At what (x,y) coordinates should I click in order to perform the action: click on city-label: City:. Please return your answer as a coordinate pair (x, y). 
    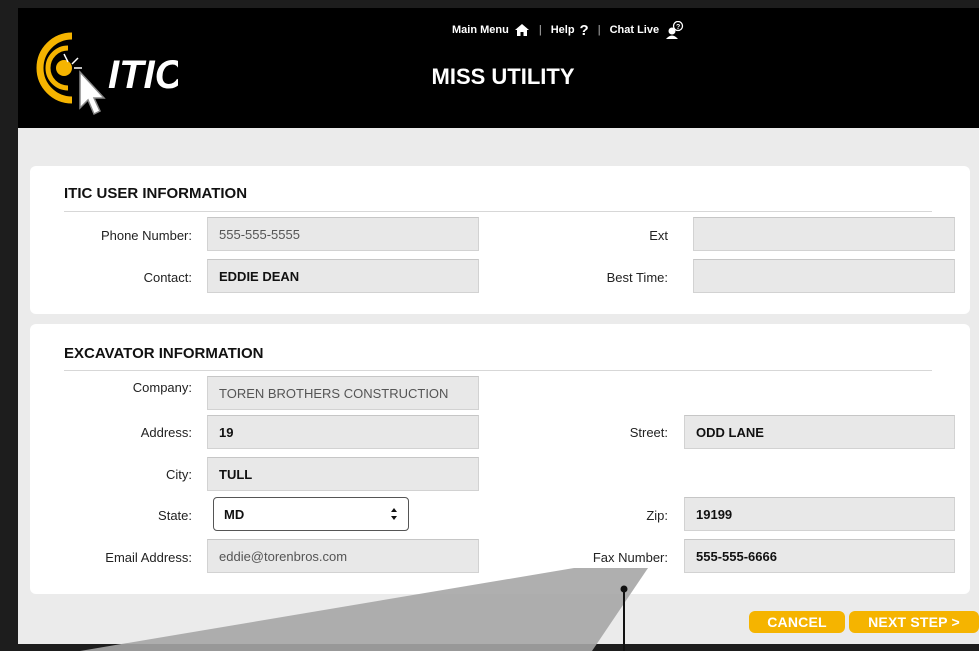
    Looking at the image, I should click on (179, 474).